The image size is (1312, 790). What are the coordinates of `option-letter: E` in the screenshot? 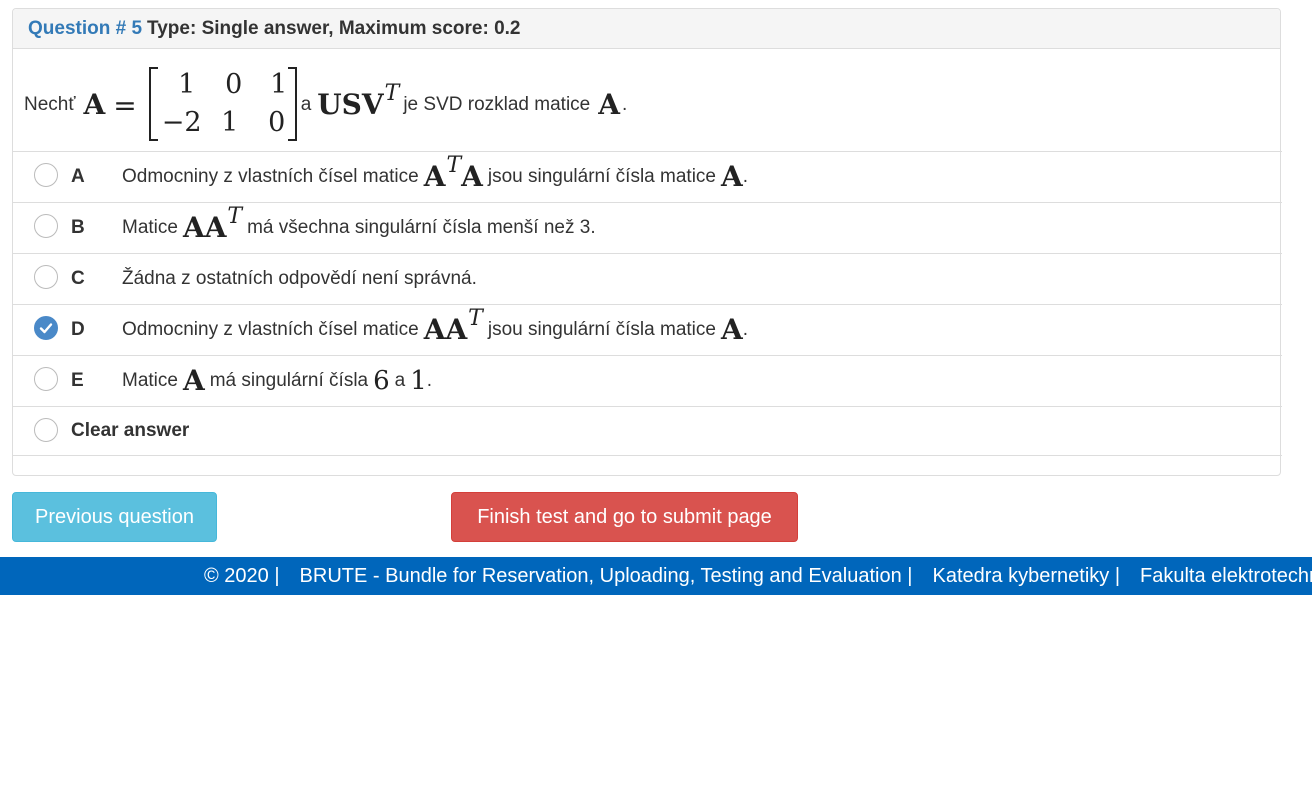 It's located at (77, 380).